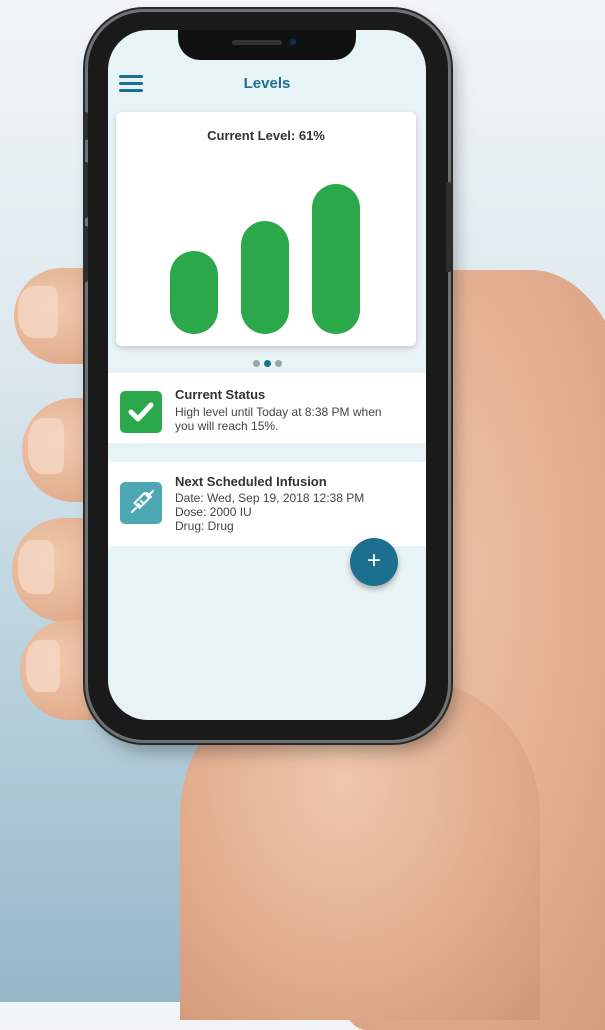  Describe the element at coordinates (265, 277) in the screenshot. I see `level-bar-medium` at that location.